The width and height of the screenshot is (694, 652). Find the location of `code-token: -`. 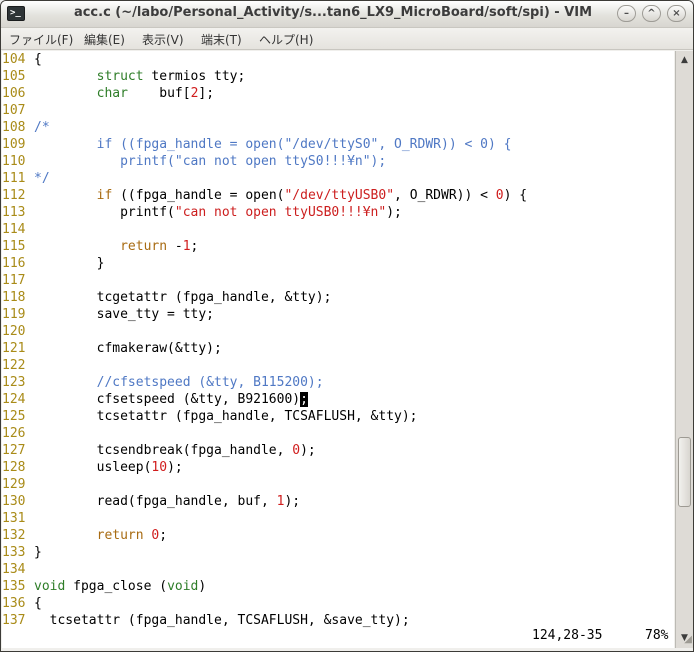

code-token: - is located at coordinates (175, 246).